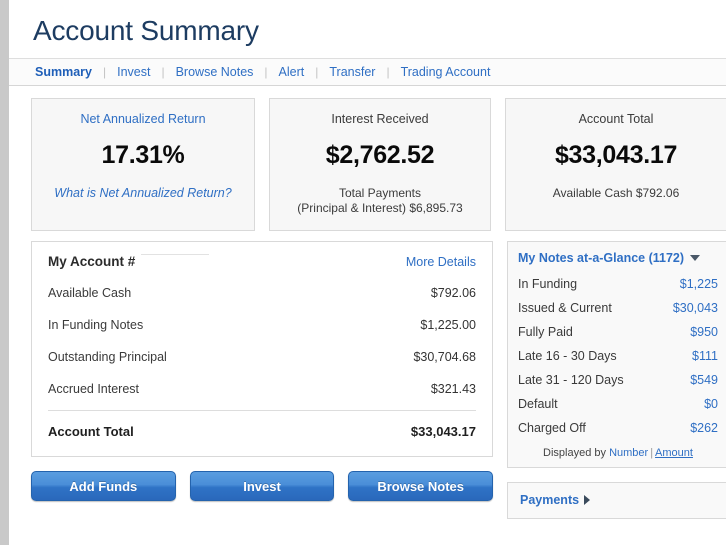 The image size is (726, 545). Describe the element at coordinates (262, 325) in the screenshot. I see `table-row: In Funding Notes $1,225.00` at that location.